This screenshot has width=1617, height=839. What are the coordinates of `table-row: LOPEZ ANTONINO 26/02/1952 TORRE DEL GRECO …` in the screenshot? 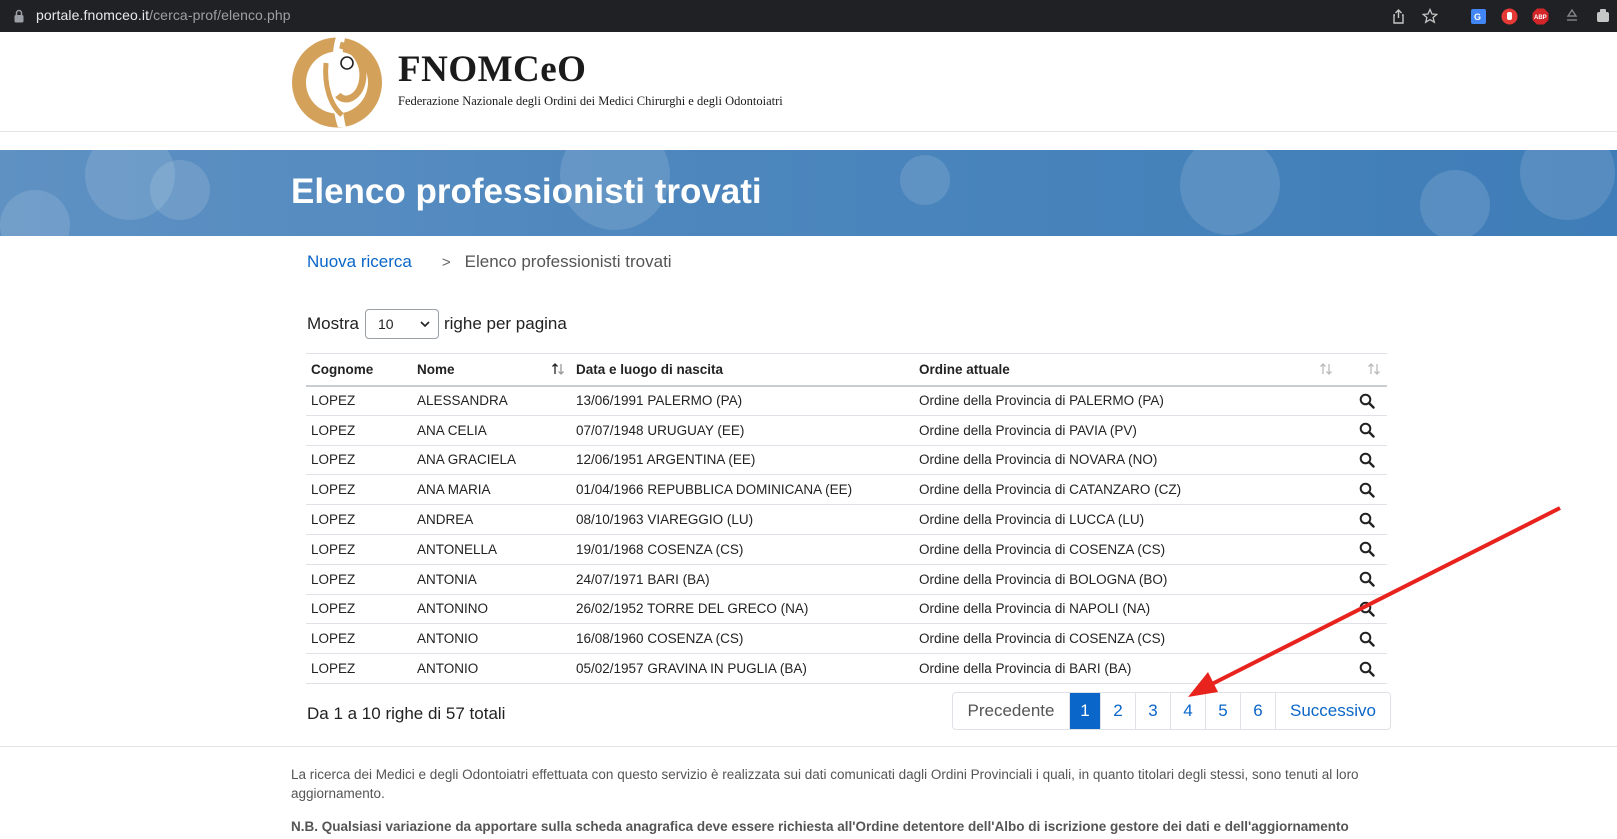 It's located at (846, 609).